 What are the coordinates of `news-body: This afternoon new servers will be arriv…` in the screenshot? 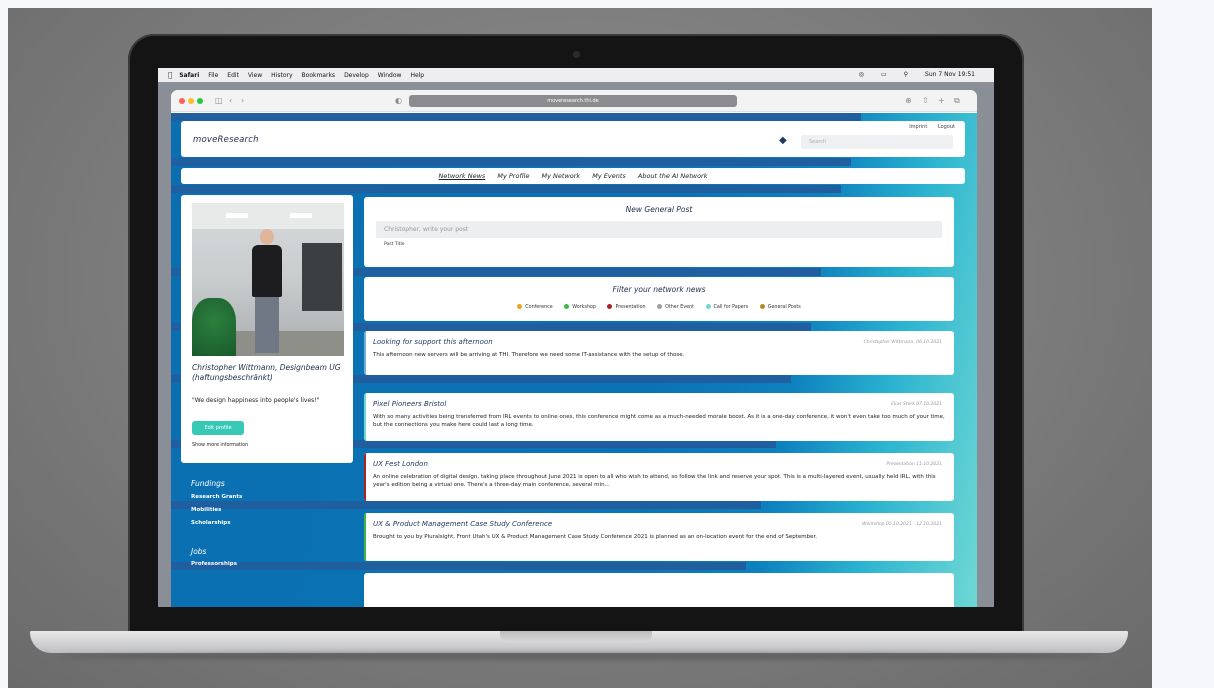 It's located at (529, 355).